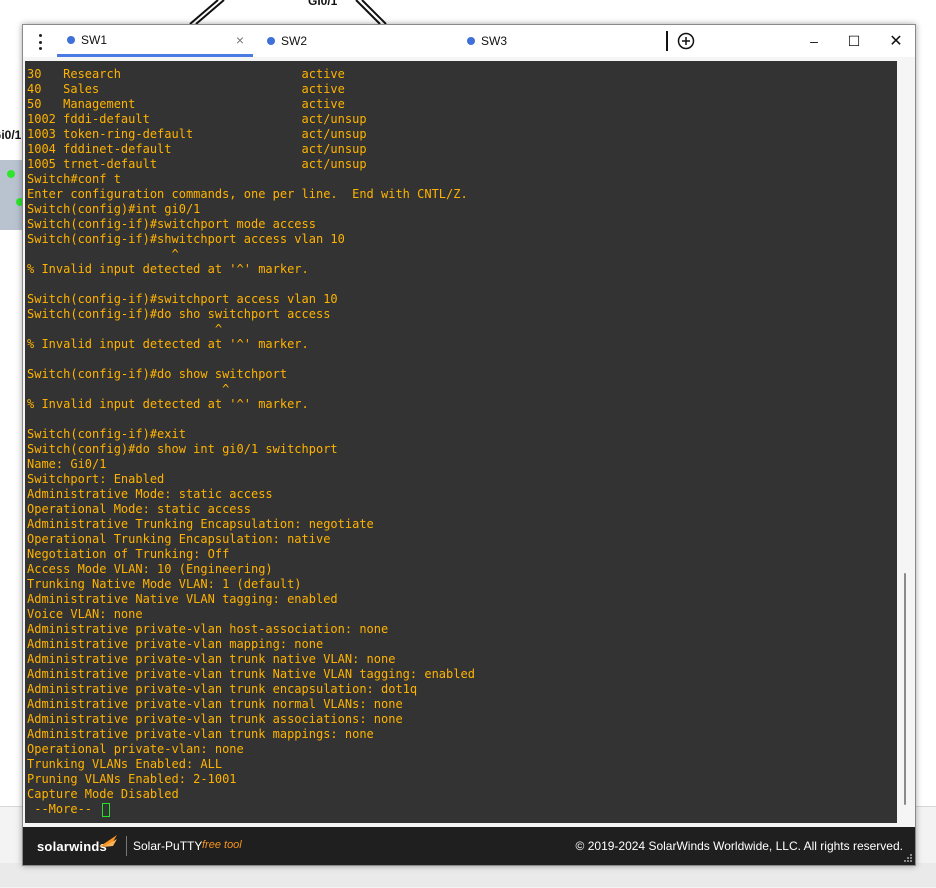 Image resolution: width=936 pixels, height=888 pixels. What do you see at coordinates (126, 846) in the screenshot?
I see `footer-separator` at bounding box center [126, 846].